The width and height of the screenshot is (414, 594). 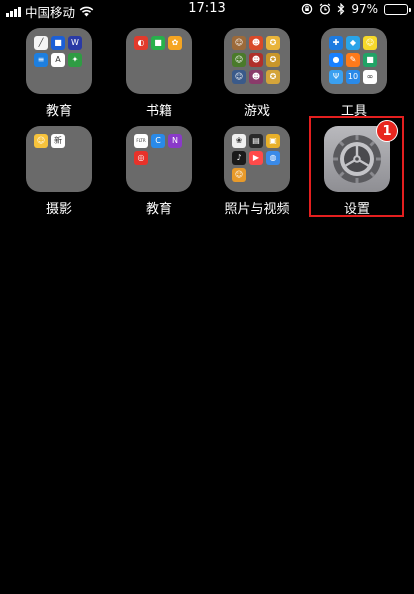 I want to click on folder-icon: ☺ ☻ ✪ ☺ ☻ ✪ ☺ ☻ ✪, so click(x=257, y=61).